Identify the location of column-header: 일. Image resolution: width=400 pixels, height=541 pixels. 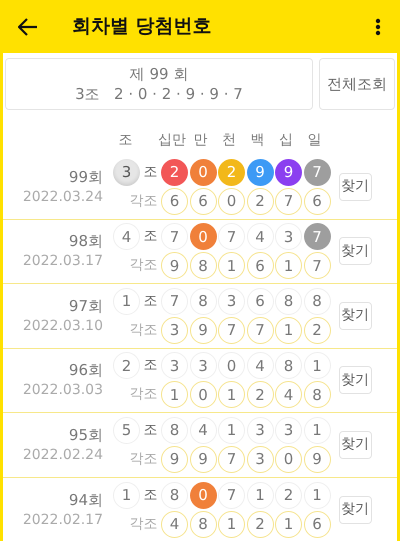
(314, 140).